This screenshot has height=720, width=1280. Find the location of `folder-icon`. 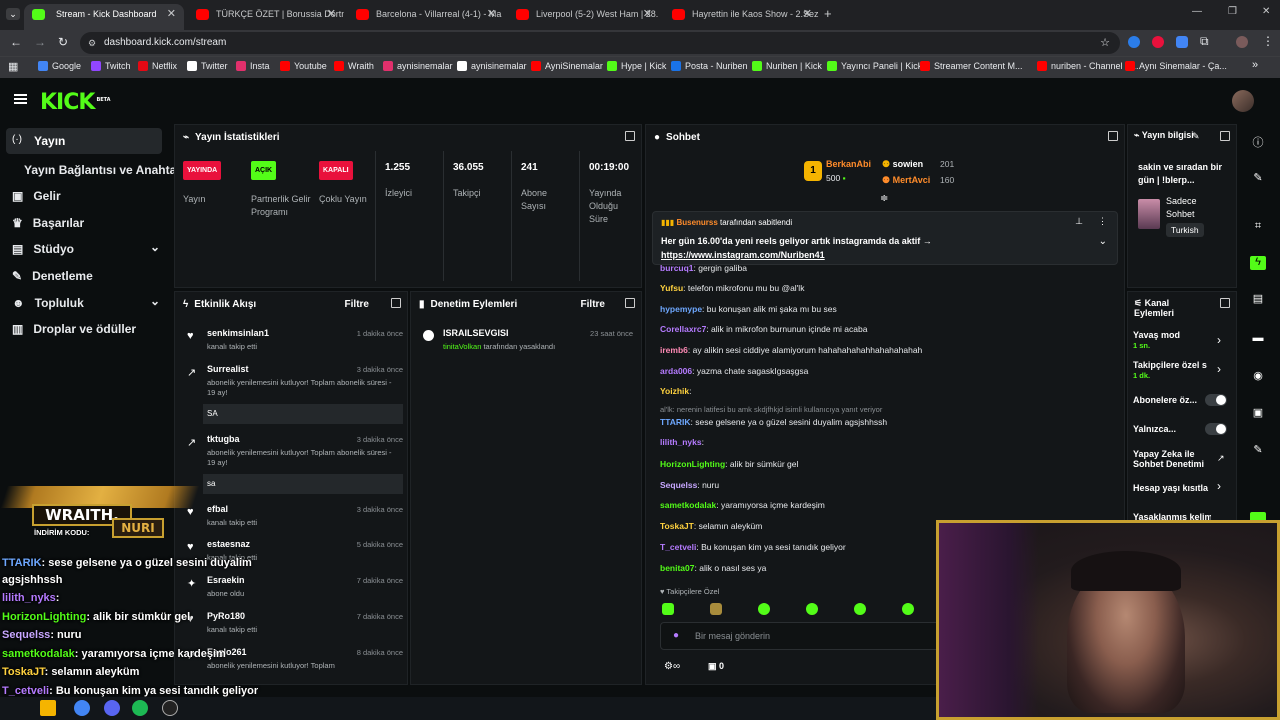

folder-icon is located at coordinates (48, 708).